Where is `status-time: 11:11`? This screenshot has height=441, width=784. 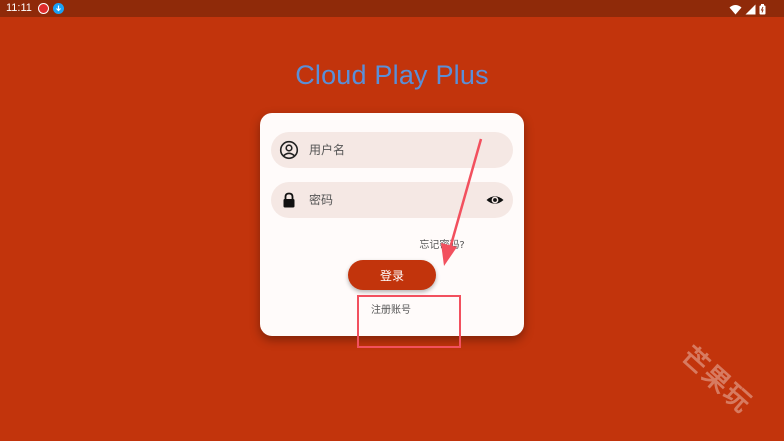 status-time: 11:11 is located at coordinates (19, 8).